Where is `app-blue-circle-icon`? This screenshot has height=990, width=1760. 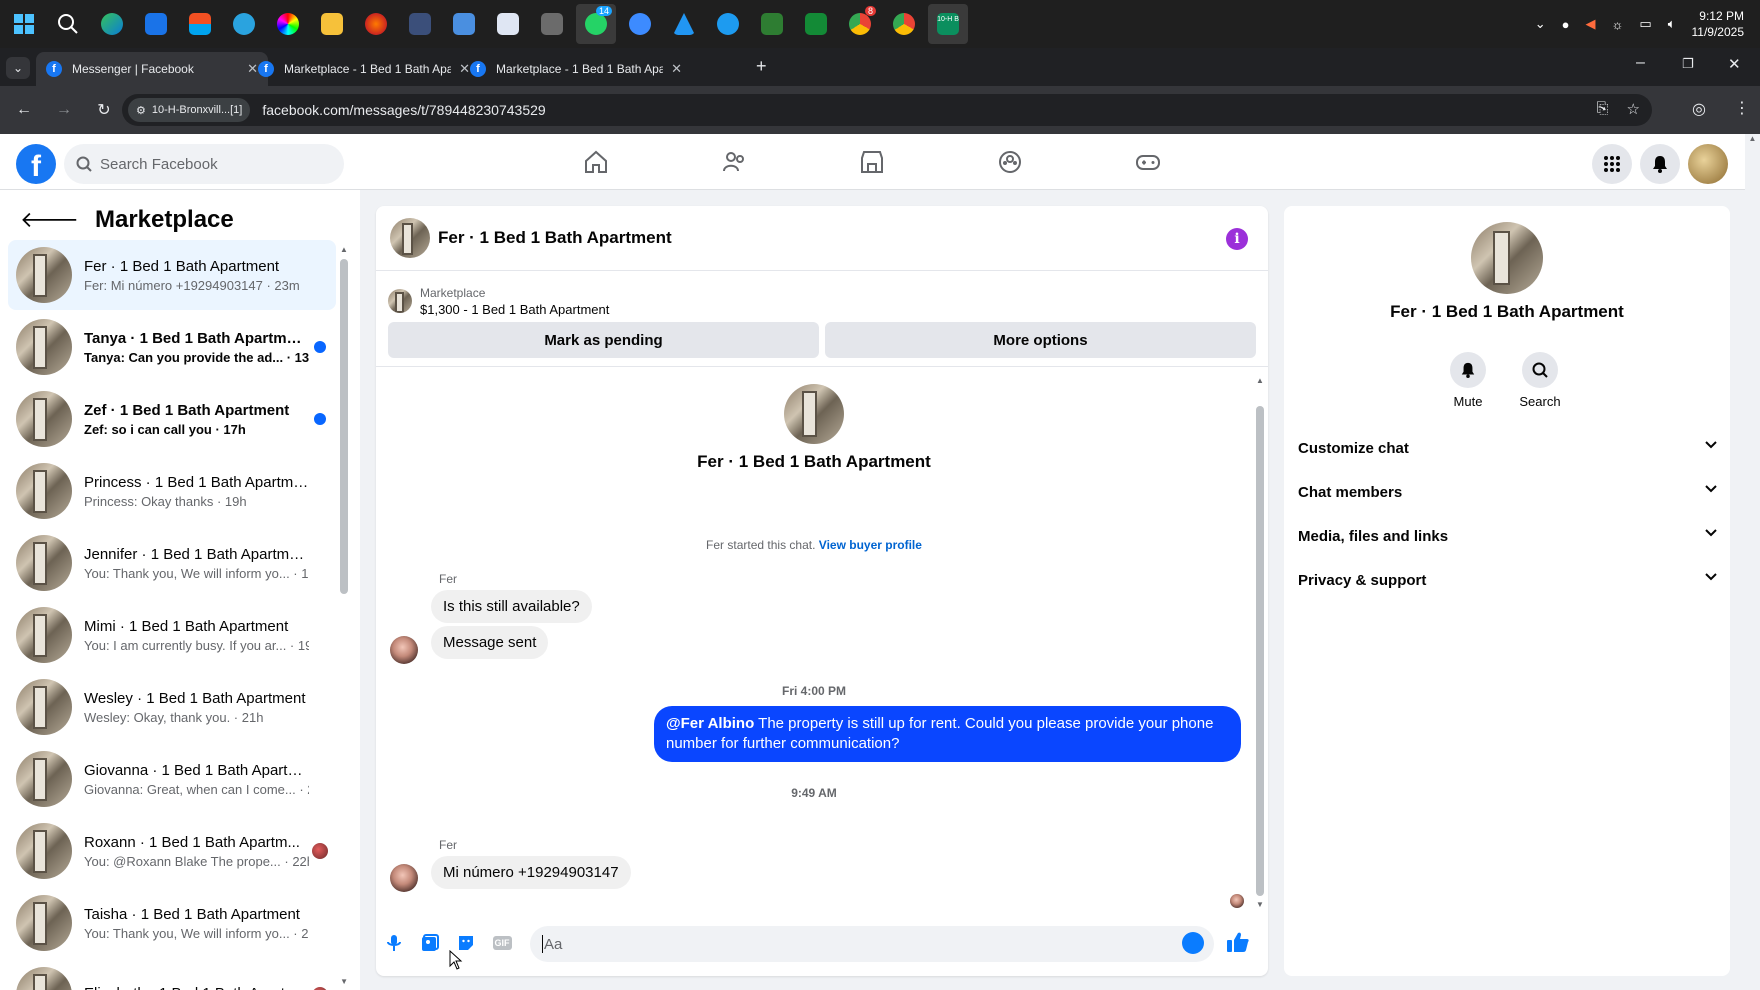
app-blue-circle-icon is located at coordinates (640, 24).